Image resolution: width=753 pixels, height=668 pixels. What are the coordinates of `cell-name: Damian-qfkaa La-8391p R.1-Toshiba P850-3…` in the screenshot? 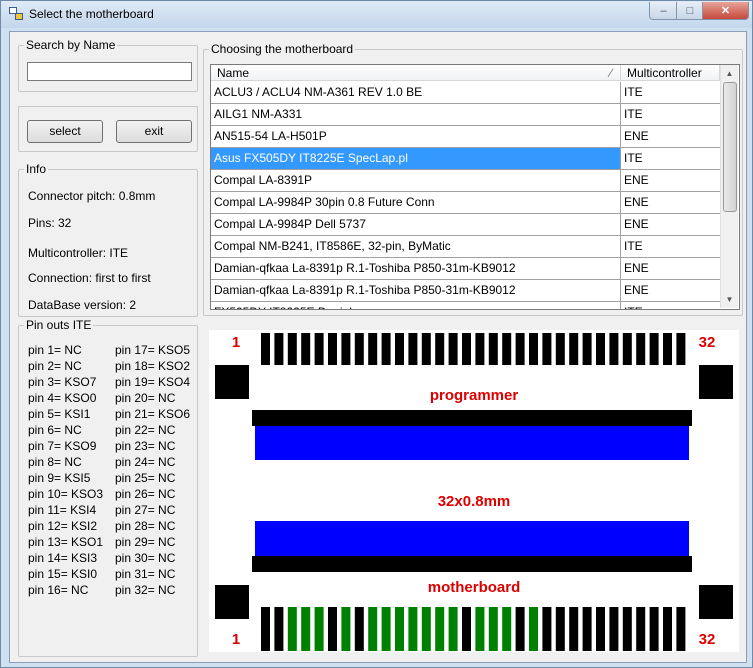 It's located at (416, 290).